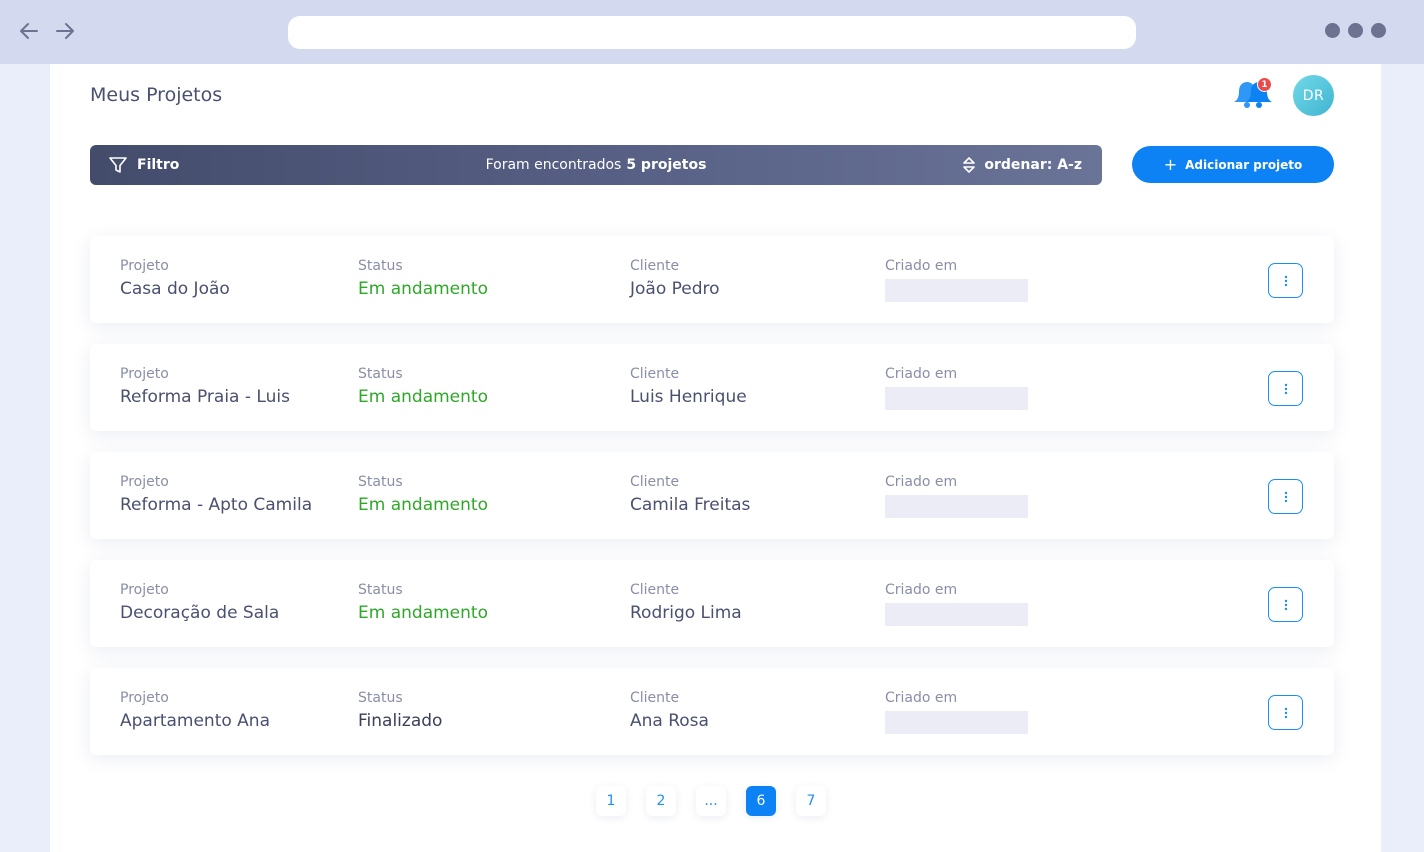 Image resolution: width=1424 pixels, height=852 pixels. Describe the element at coordinates (675, 289) in the screenshot. I see `client-name: João Pedro` at that location.